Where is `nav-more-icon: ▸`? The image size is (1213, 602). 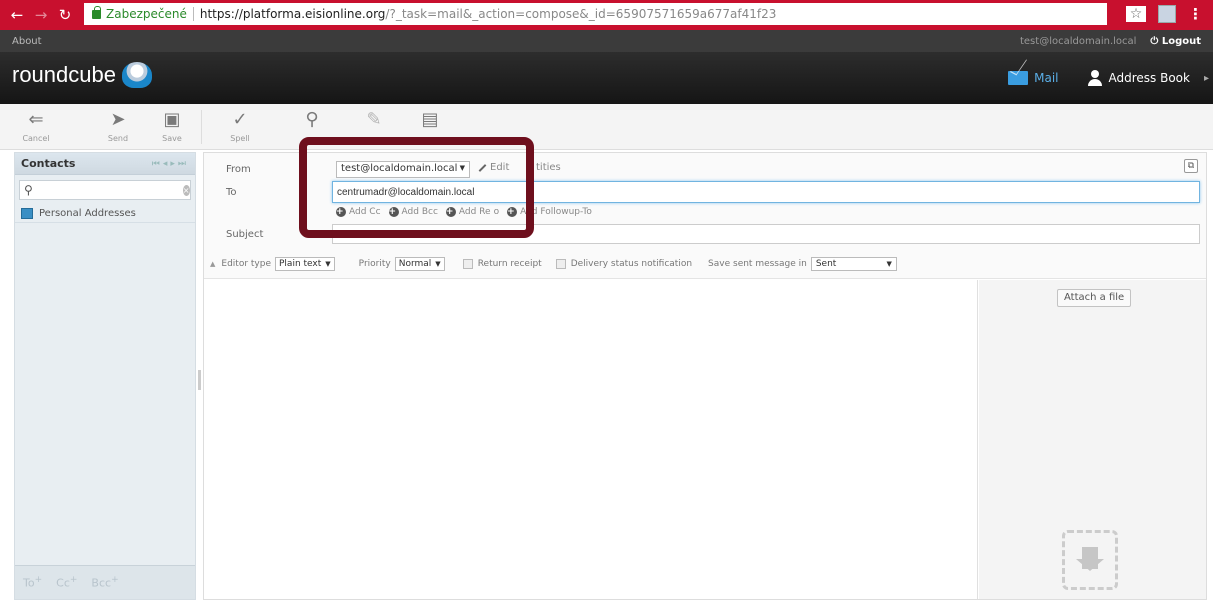 nav-more-icon: ▸ is located at coordinates (1208, 78).